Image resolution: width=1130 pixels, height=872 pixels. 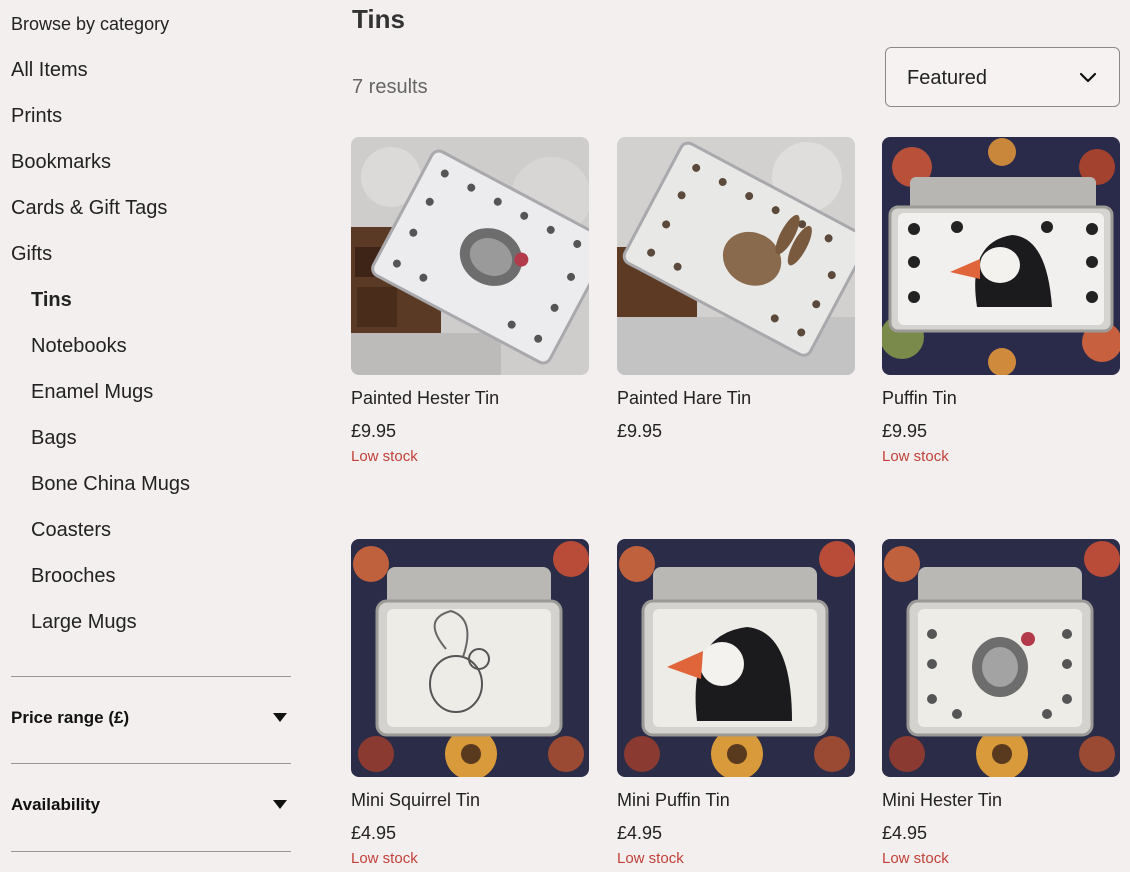 What do you see at coordinates (684, 398) in the screenshot?
I see `product-name: Painted Hare Tin` at bounding box center [684, 398].